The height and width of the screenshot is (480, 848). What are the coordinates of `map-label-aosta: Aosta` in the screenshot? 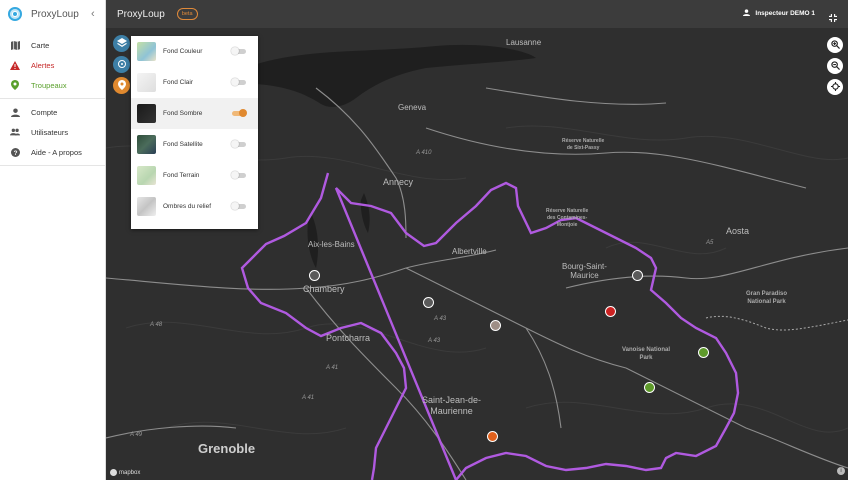 It's located at (738, 231).